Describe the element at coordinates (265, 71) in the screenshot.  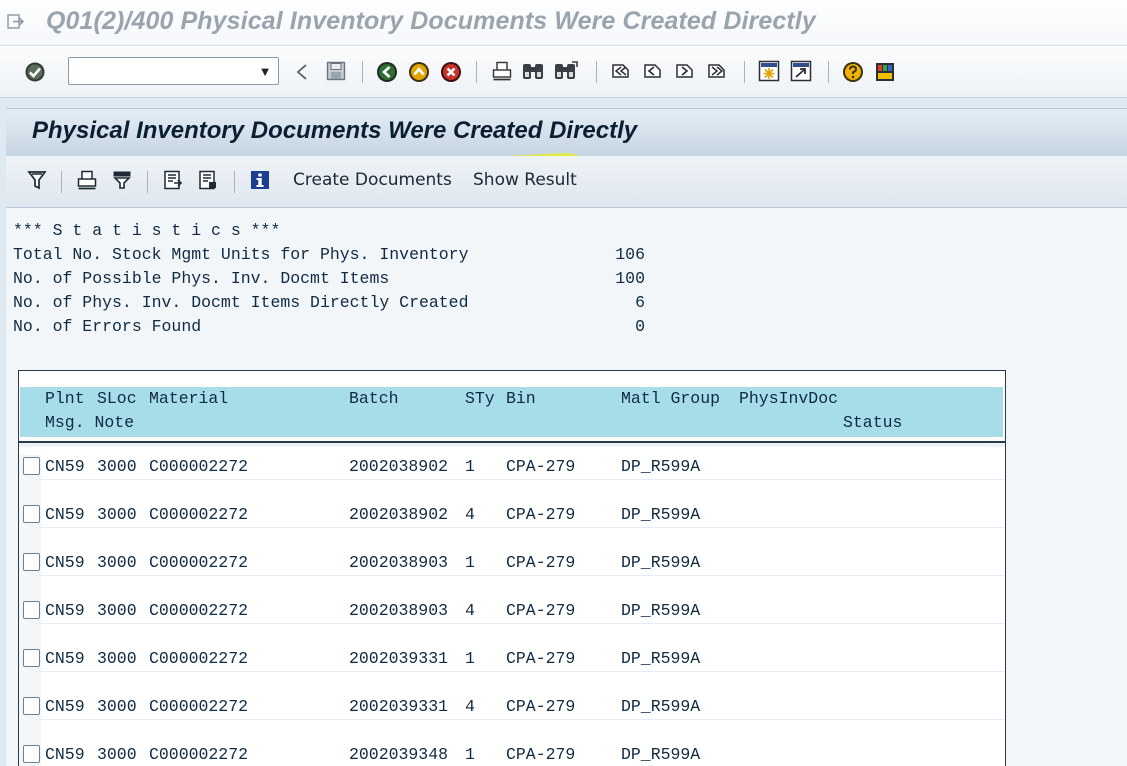
I see `chevron-down-icon: ▼` at that location.